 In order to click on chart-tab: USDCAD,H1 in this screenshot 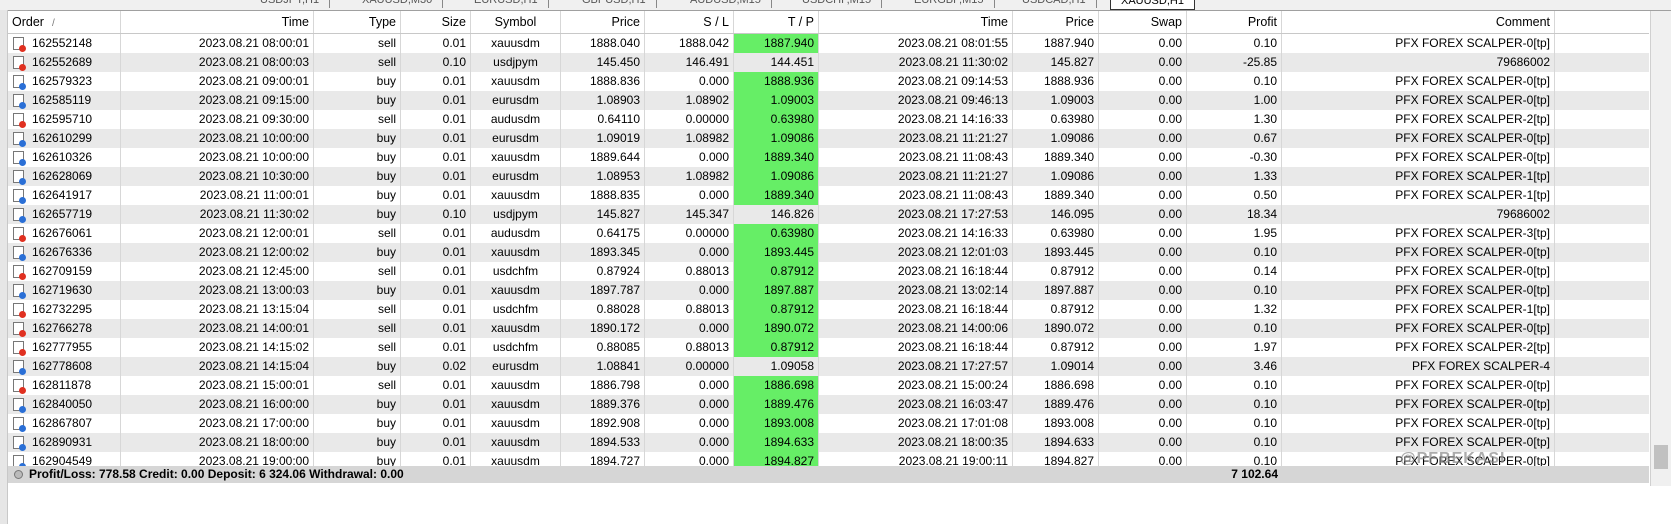, I will do `click(1054, 4)`.